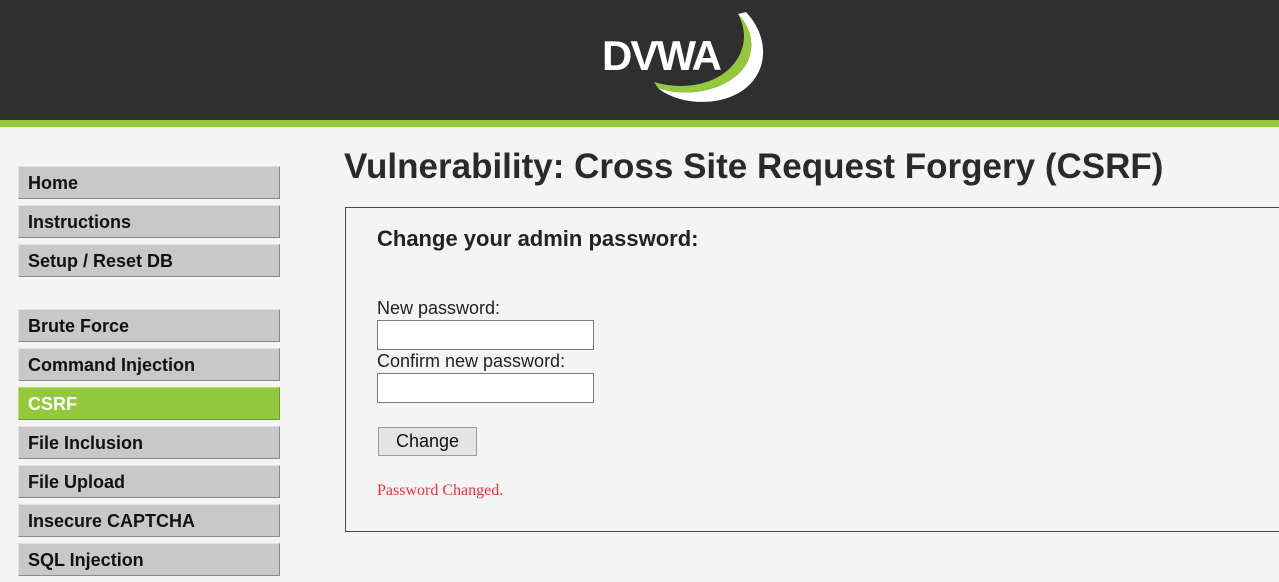 This screenshot has height=582, width=1279. Describe the element at coordinates (471, 361) in the screenshot. I see `confirm-password-label: Confirm new password:` at that location.